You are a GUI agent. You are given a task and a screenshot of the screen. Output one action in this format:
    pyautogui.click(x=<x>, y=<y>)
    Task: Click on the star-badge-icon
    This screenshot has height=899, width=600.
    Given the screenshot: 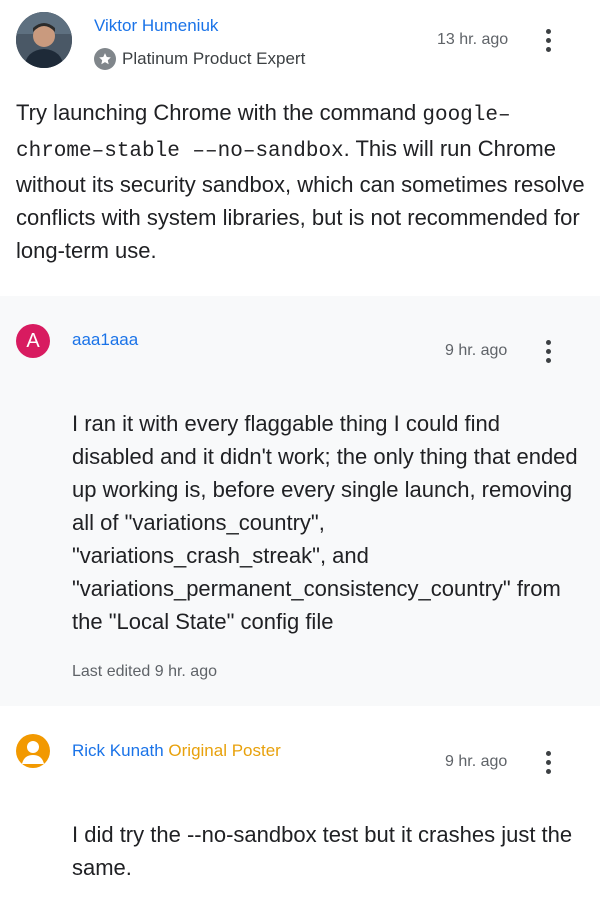 What is the action you would take?
    pyautogui.click(x=105, y=59)
    